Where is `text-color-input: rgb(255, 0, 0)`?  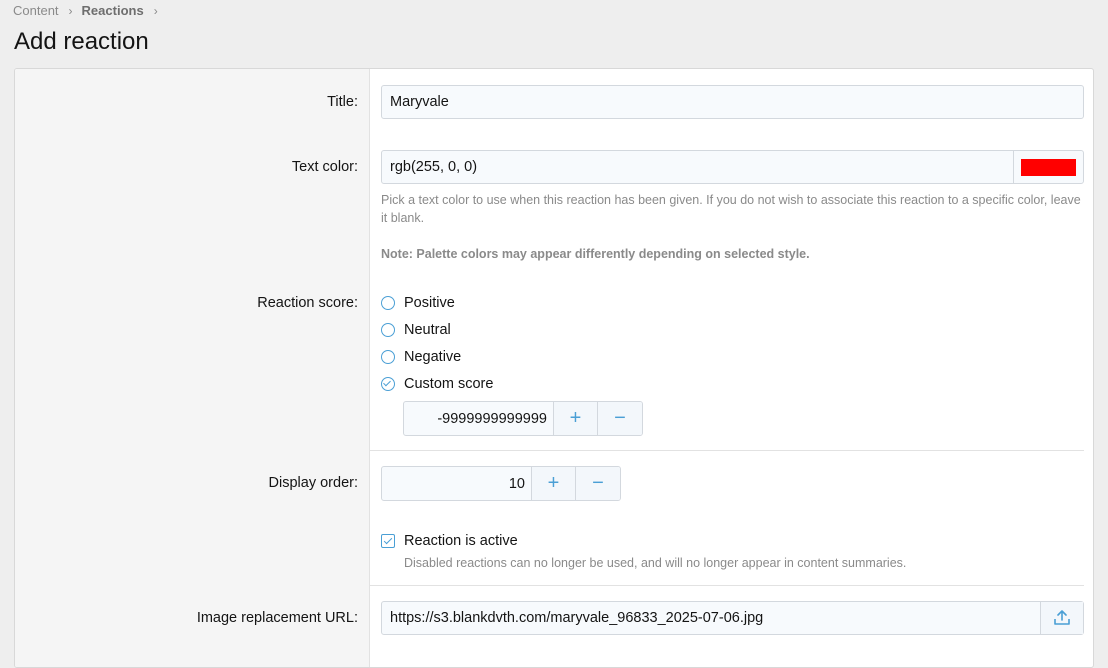
text-color-input: rgb(255, 0, 0) is located at coordinates (732, 167).